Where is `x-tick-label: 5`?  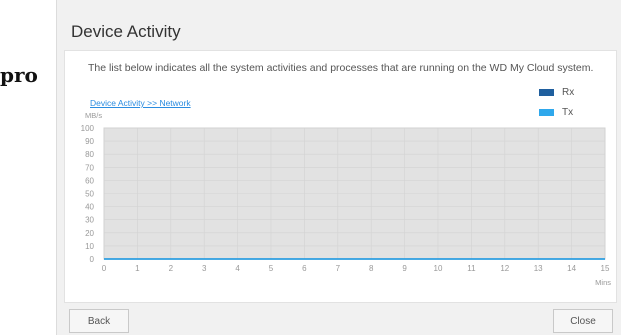 x-tick-label: 5 is located at coordinates (271, 268).